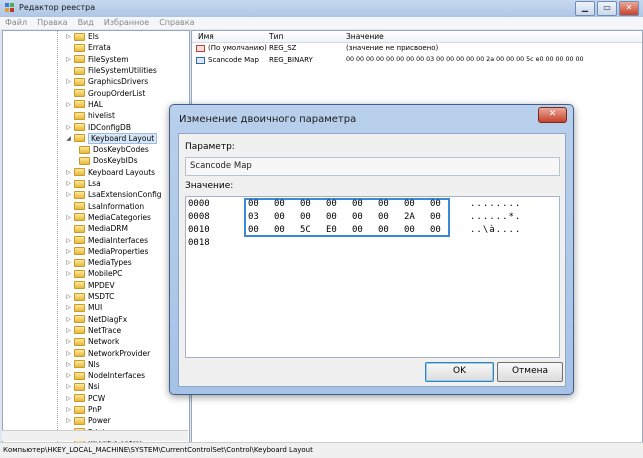  Describe the element at coordinates (305, 230) in the screenshot. I see `hex-byte: 5C` at that location.